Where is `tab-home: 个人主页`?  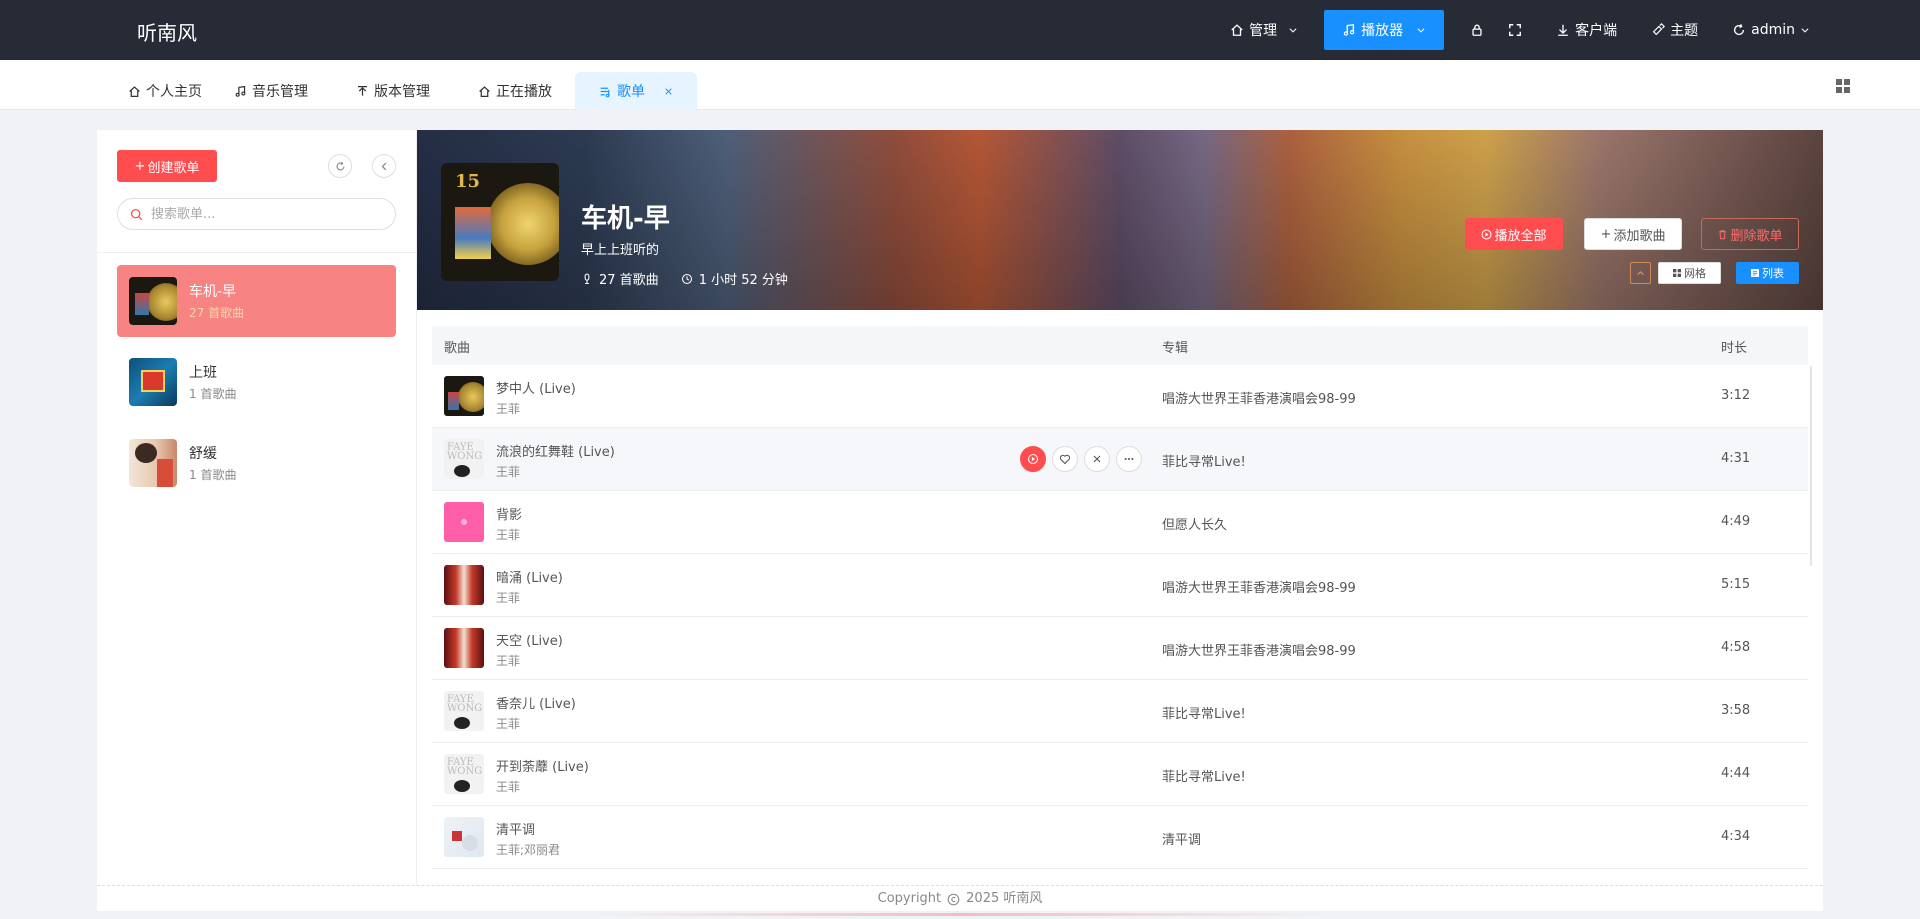 tab-home: 个人主页 is located at coordinates (165, 91).